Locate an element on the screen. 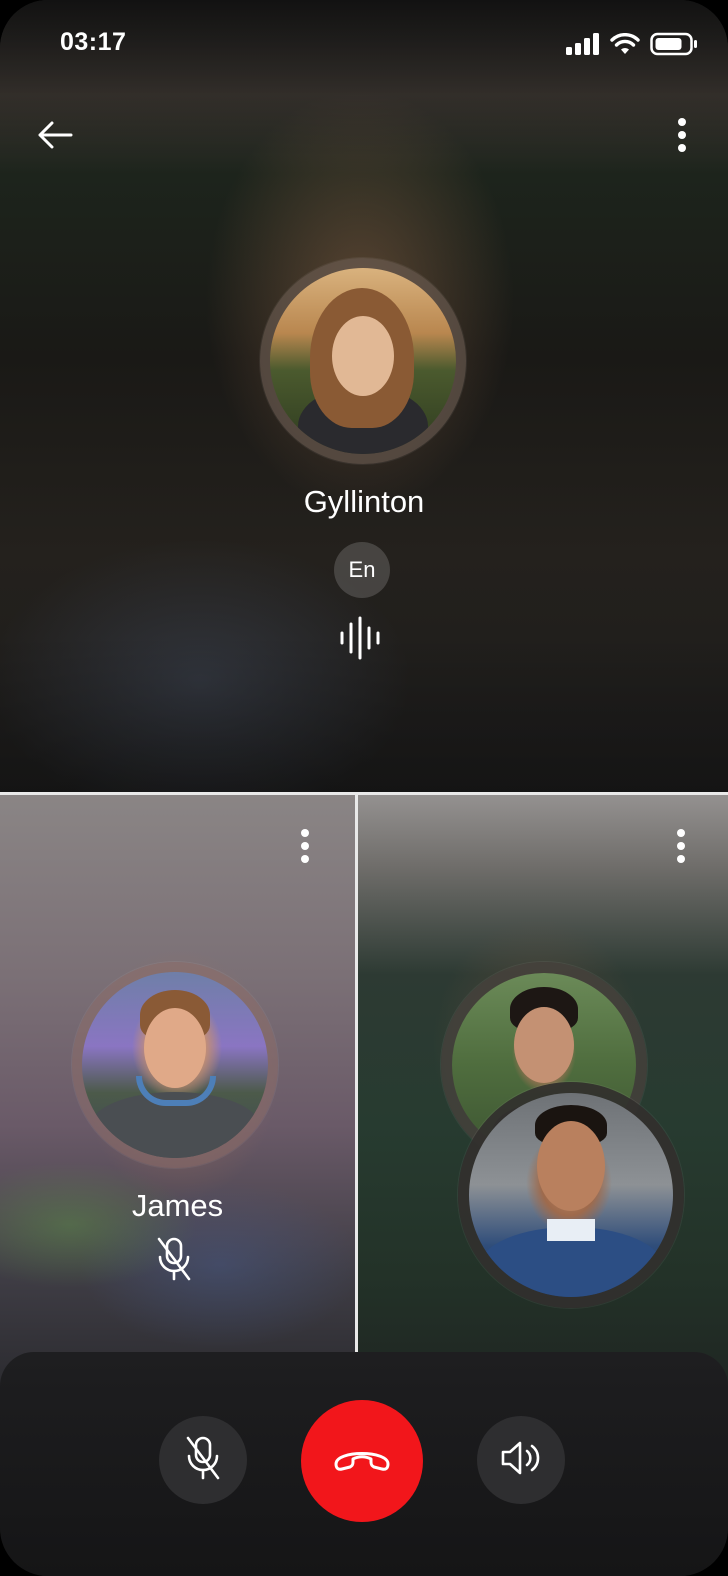  battery-icon is located at coordinates (674, 46).